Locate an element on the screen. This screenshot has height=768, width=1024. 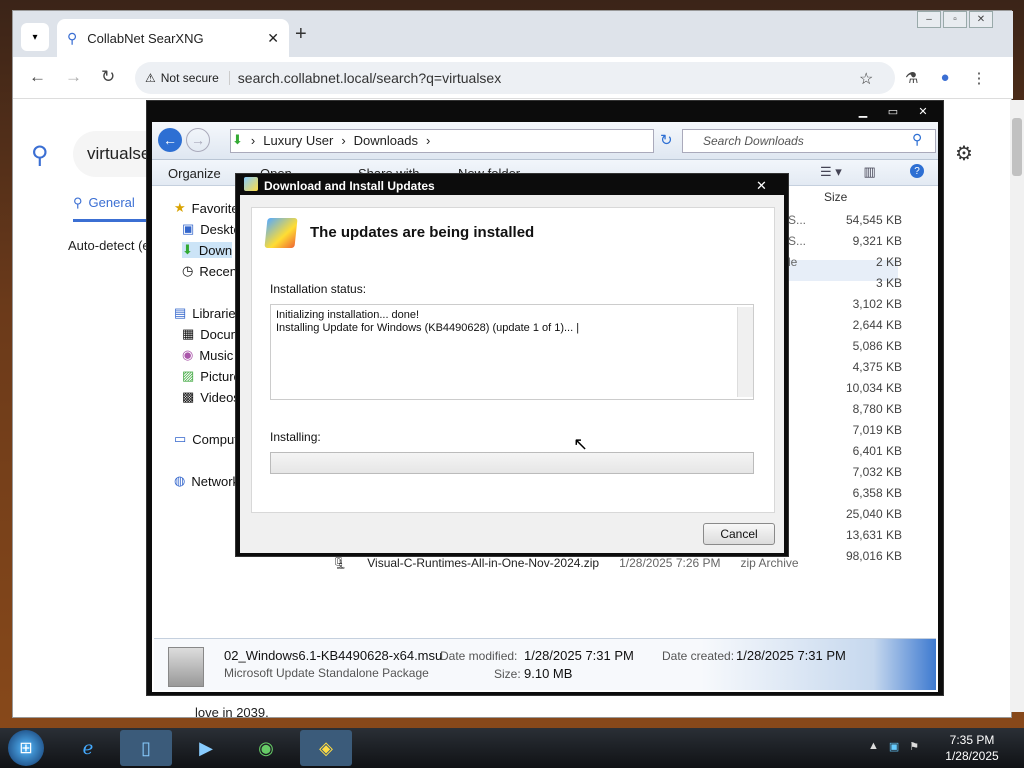
install-progress-bar is located at coordinates (512, 463).